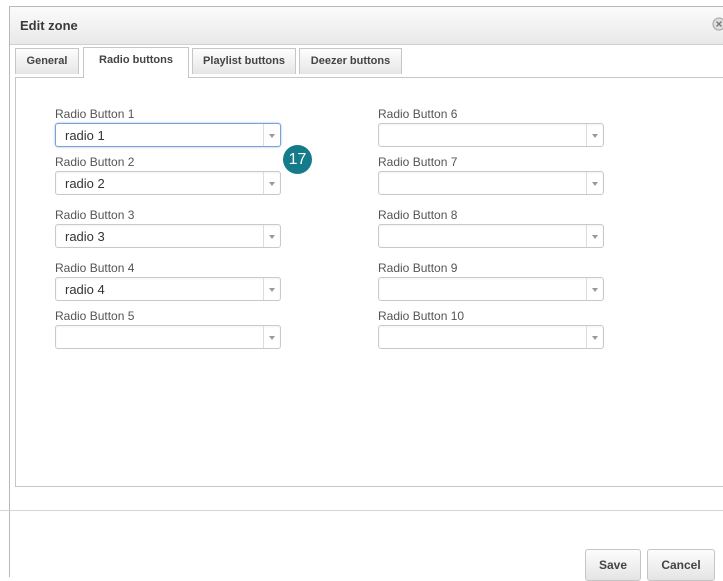 The width and height of the screenshot is (723, 581). Describe the element at coordinates (95, 114) in the screenshot. I see `field-label: Radio Button 1` at that location.